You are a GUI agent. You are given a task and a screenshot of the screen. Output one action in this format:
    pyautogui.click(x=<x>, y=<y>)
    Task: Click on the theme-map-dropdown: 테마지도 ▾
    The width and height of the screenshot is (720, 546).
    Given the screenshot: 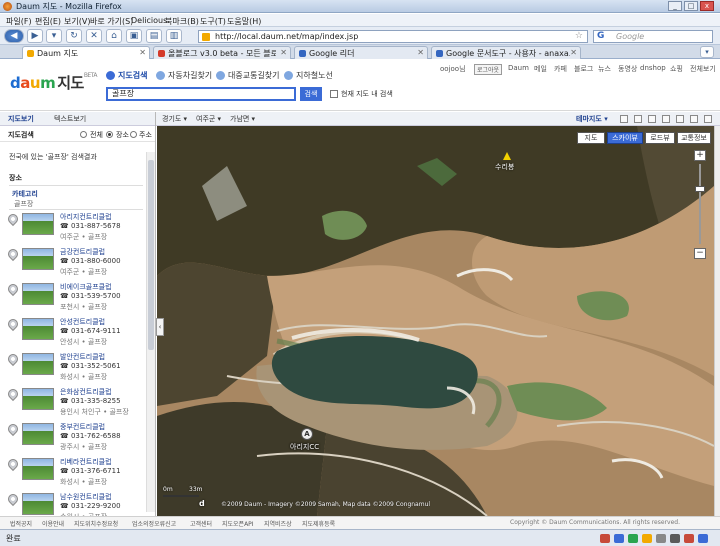 What is the action you would take?
    pyautogui.click(x=592, y=119)
    